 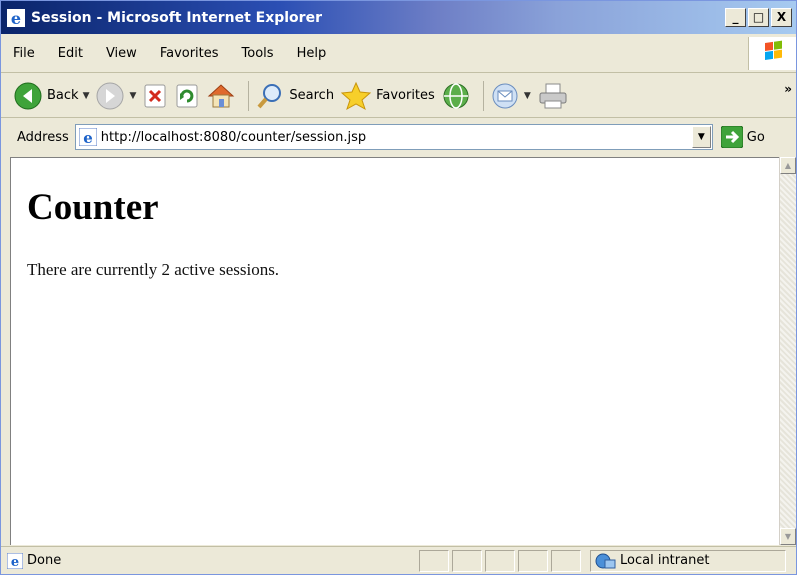 I want to click on stop-icon, so click(x=155, y=95).